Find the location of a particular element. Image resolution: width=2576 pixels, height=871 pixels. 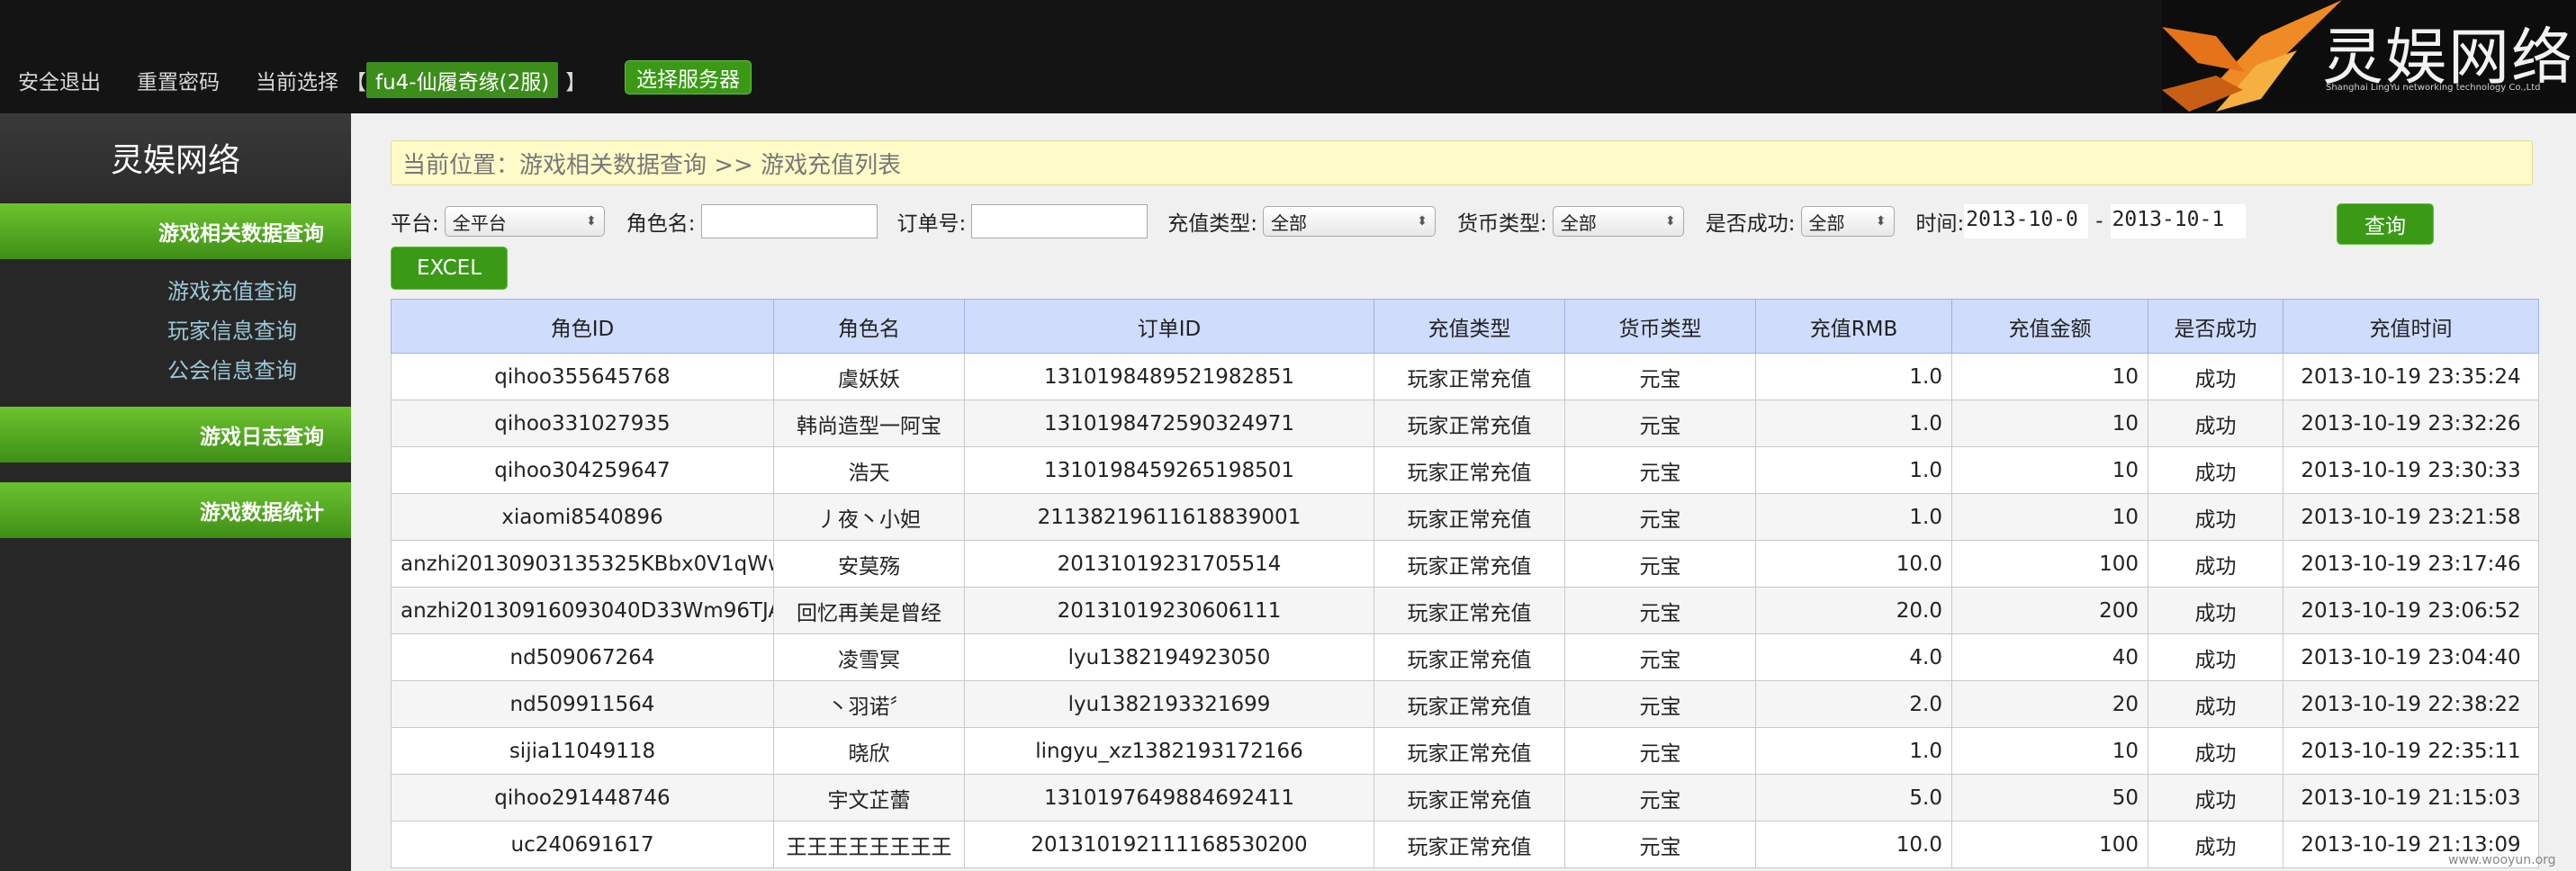

cell-role-name: 丿夜丶小妲 is located at coordinates (869, 517).